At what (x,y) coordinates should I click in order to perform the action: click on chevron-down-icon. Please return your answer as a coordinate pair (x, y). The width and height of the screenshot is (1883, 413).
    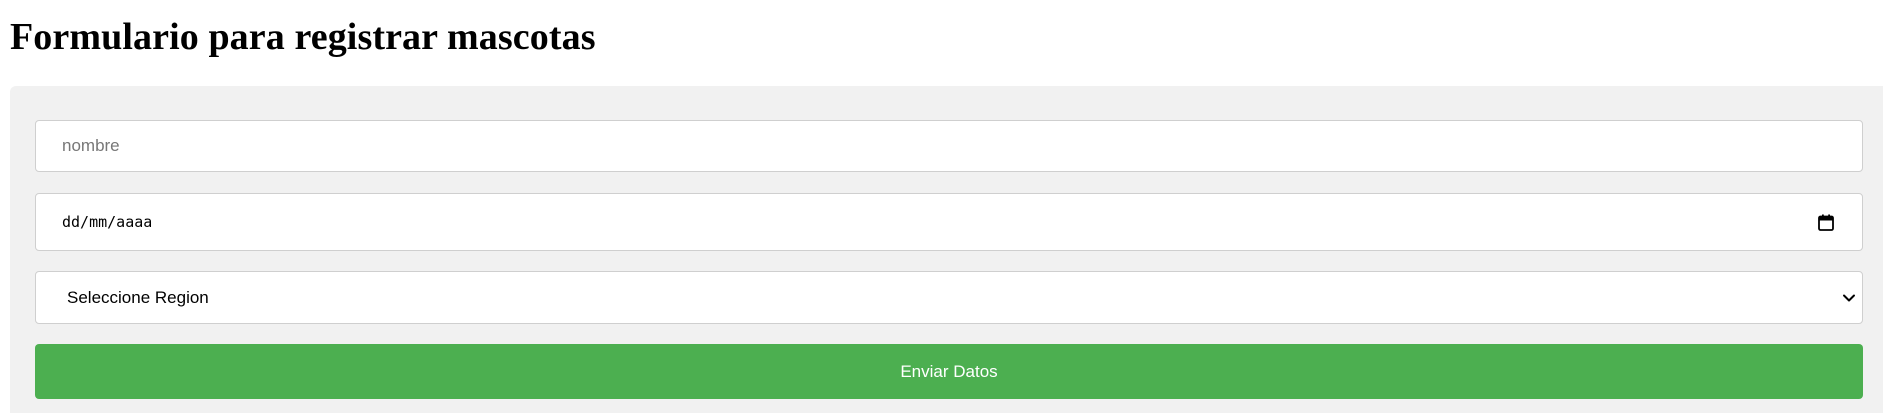
    Looking at the image, I should click on (1849, 298).